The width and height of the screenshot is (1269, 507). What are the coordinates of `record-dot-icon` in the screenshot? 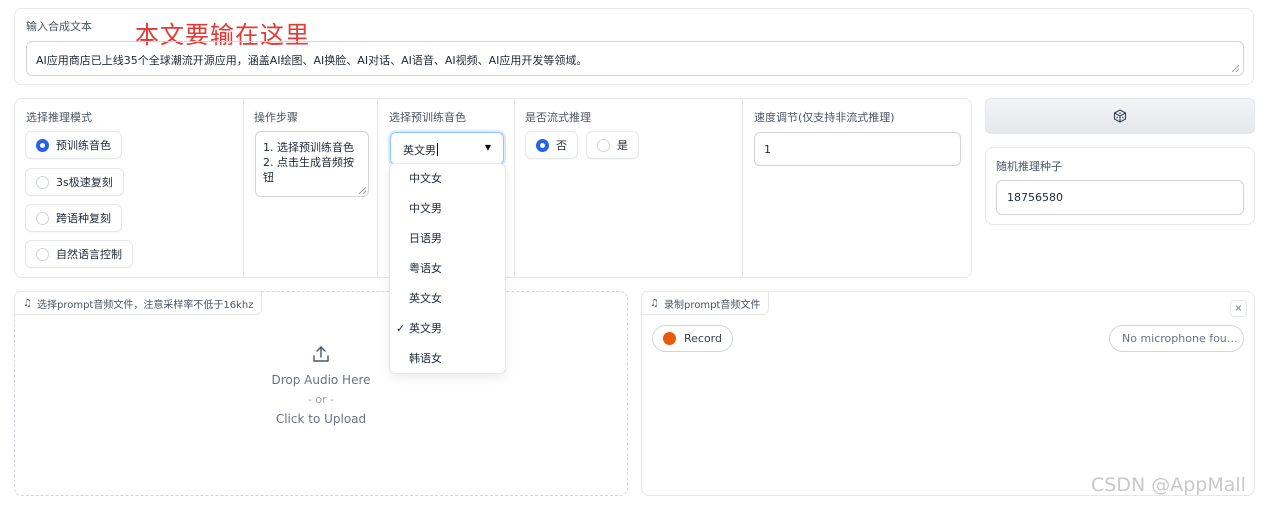 It's located at (669, 338).